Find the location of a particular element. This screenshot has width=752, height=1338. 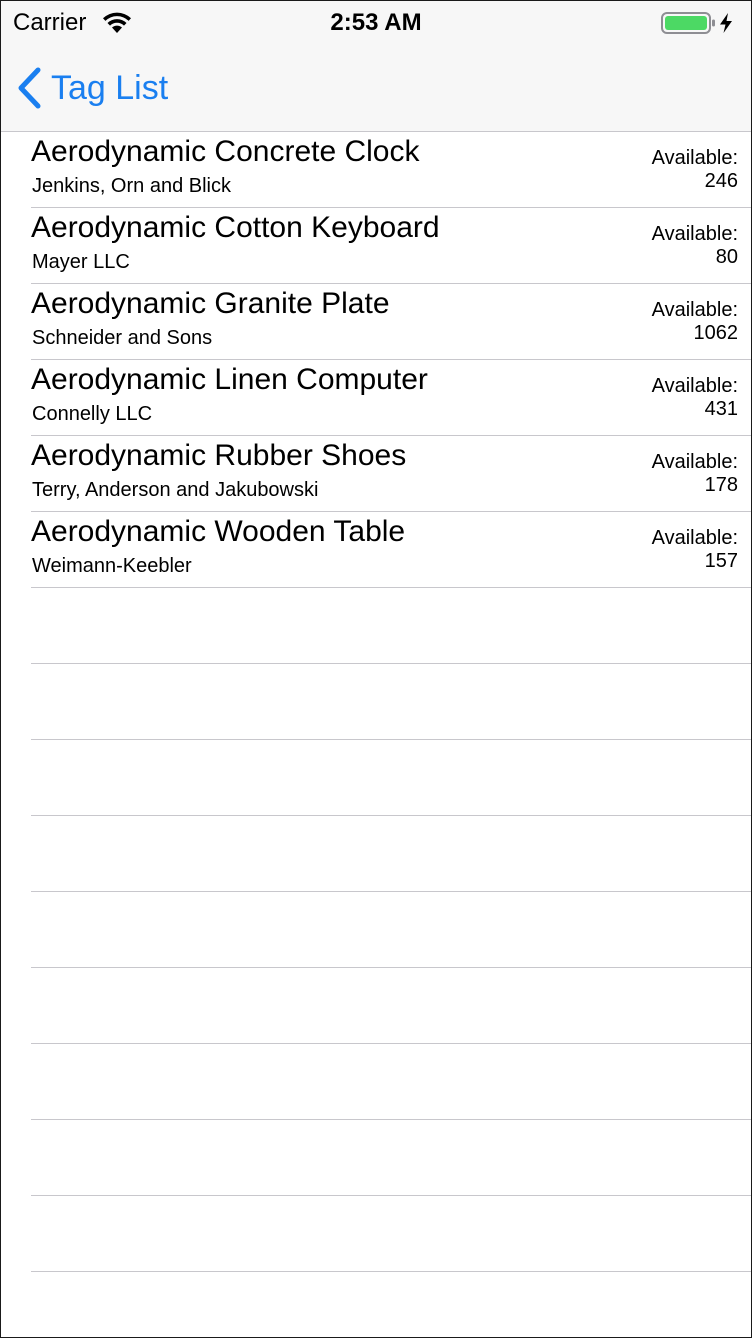

navigation-bar: Tag List is located at coordinates (376, 88).